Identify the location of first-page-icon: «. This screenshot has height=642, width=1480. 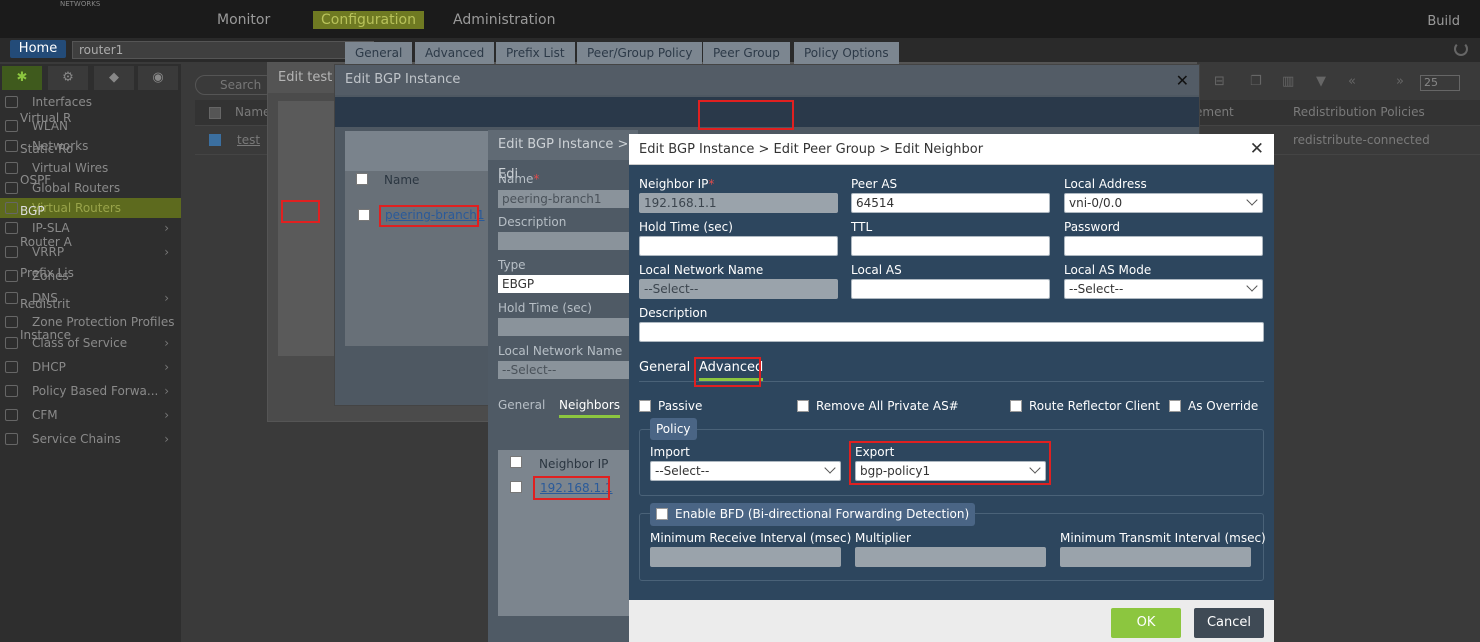
(1352, 81).